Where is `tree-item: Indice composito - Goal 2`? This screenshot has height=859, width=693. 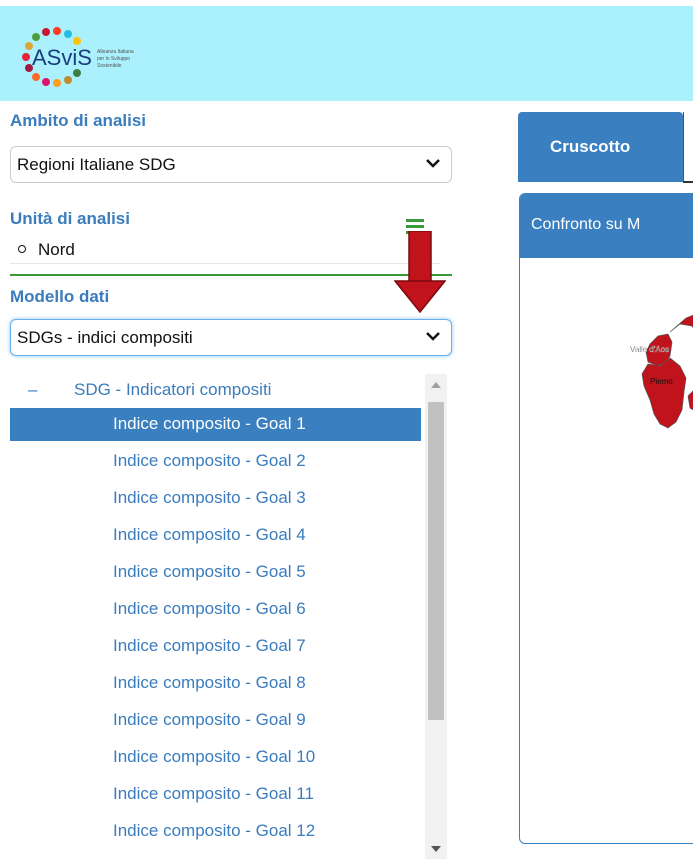
tree-item: Indice composito - Goal 2 is located at coordinates (215, 461).